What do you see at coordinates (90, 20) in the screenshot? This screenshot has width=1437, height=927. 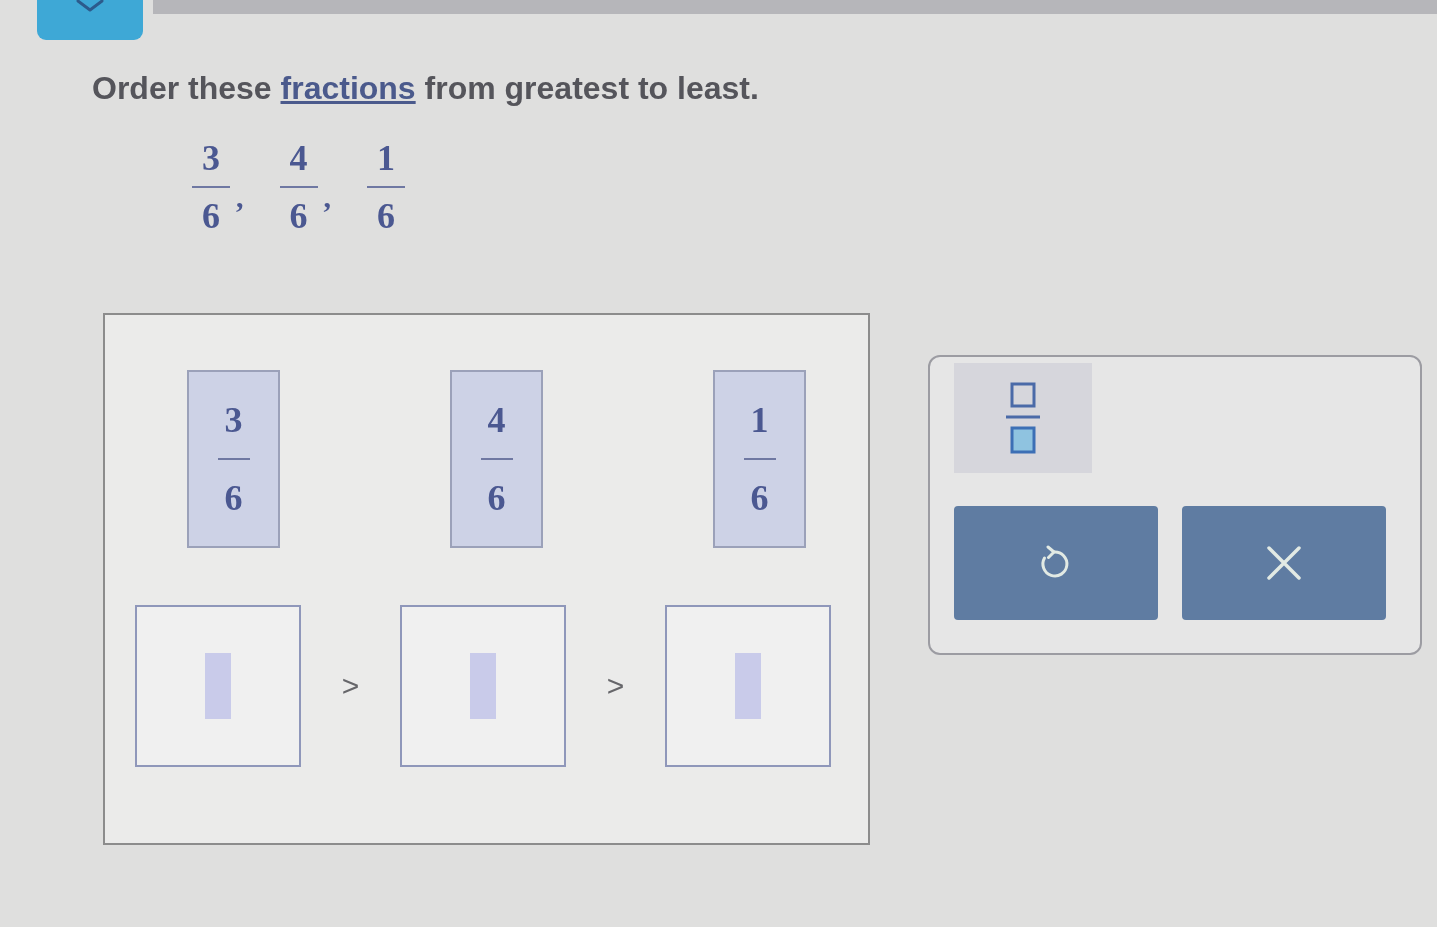 I see `collapse-tab` at bounding box center [90, 20].